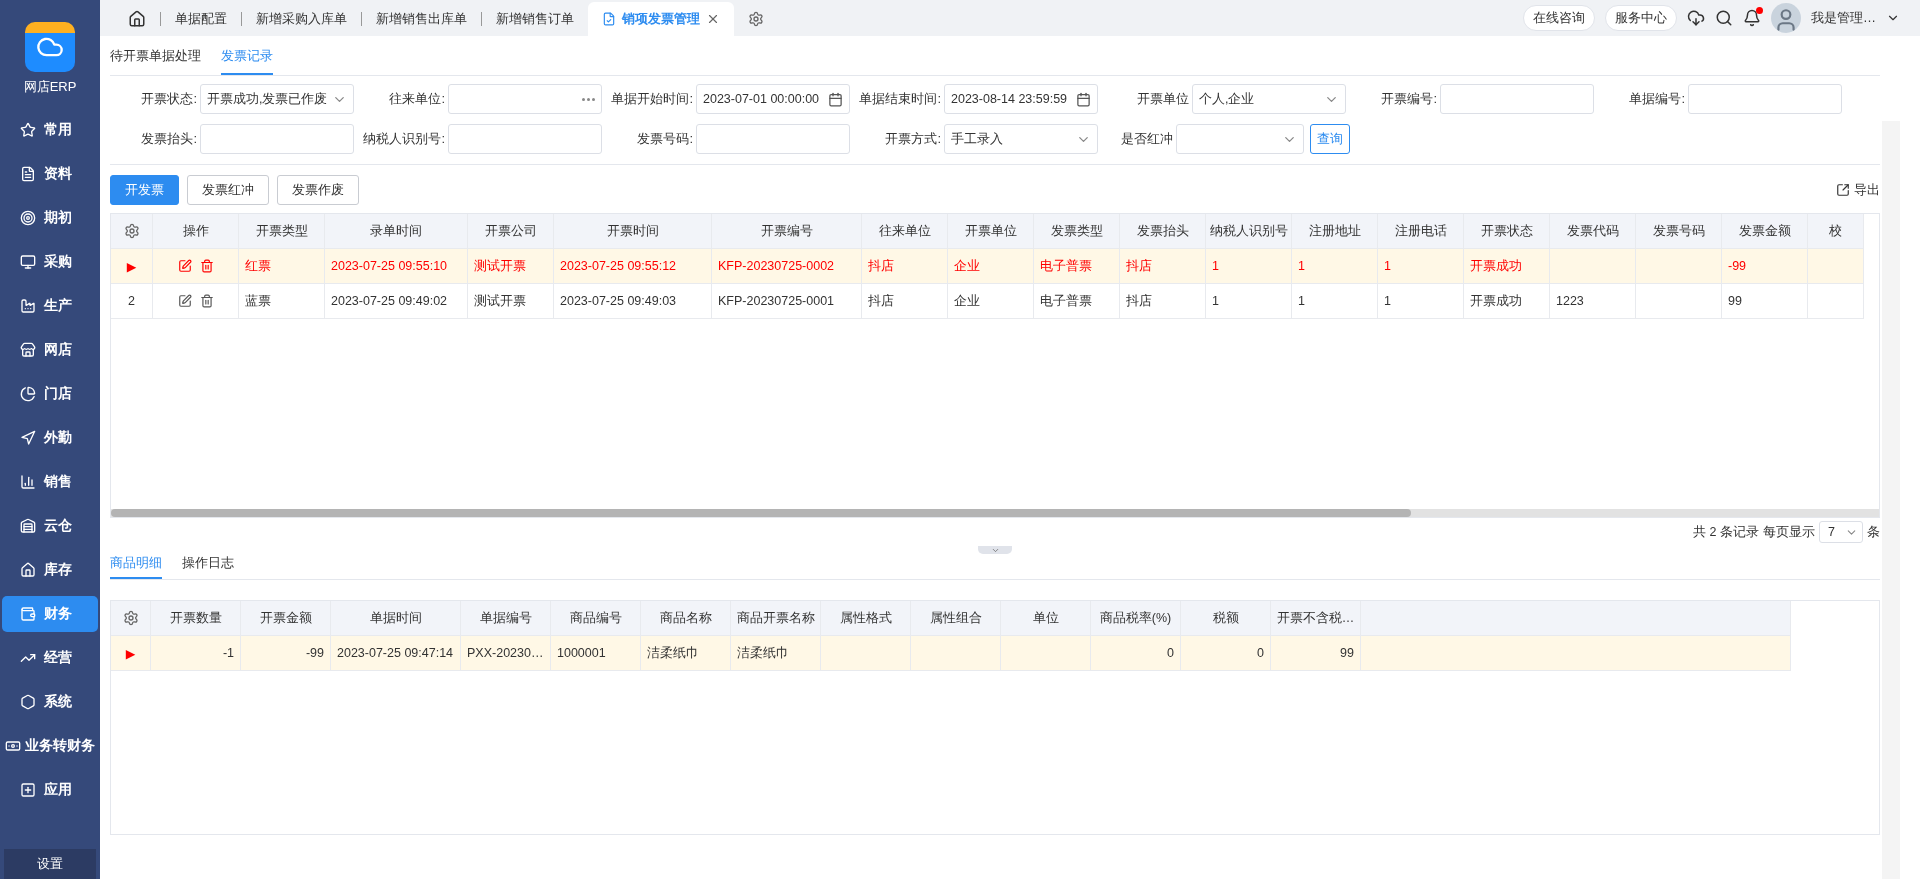 This screenshot has height=879, width=1920. Describe the element at coordinates (1641, 18) in the screenshot. I see `header-button: 服务中心` at that location.